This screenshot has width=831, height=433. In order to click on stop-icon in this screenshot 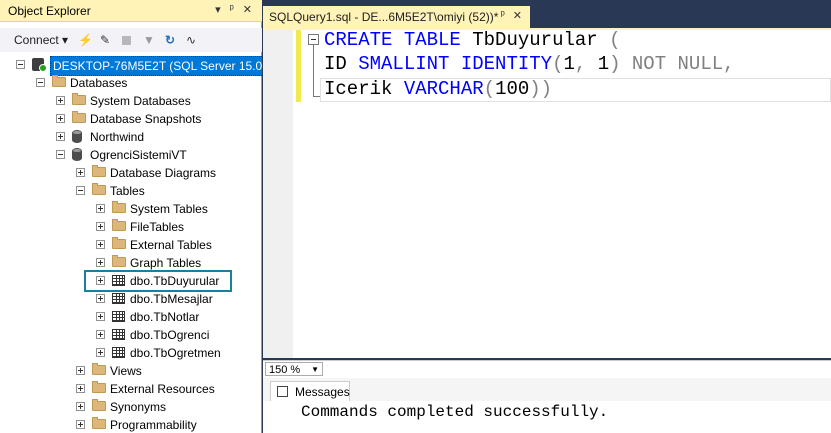, I will do `click(126, 40)`.